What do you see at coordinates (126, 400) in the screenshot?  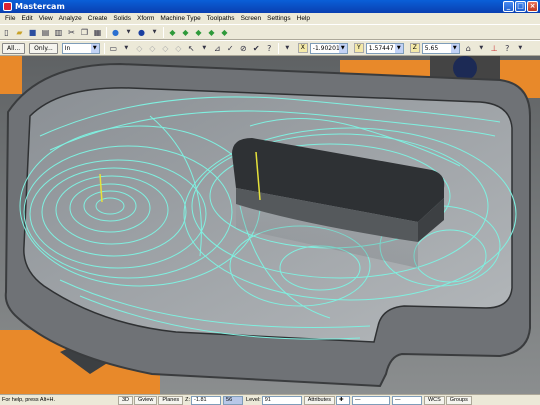 I see `view-3d-button: 3D` at bounding box center [126, 400].